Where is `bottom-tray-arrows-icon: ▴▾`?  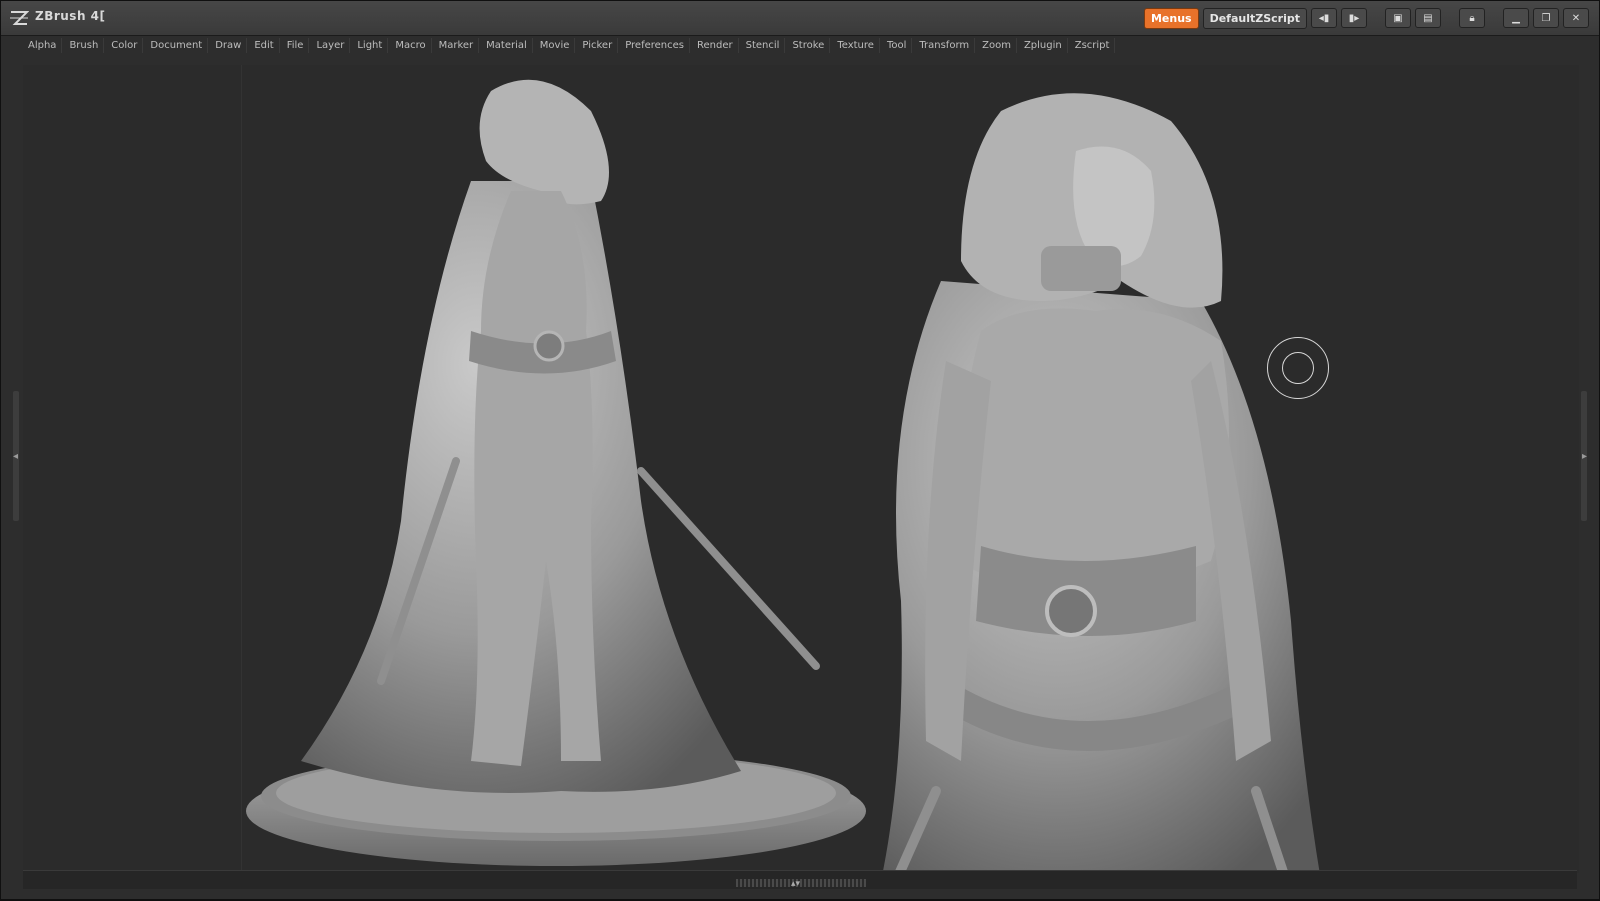 bottom-tray-arrows-icon: ▴▾ is located at coordinates (795, 884).